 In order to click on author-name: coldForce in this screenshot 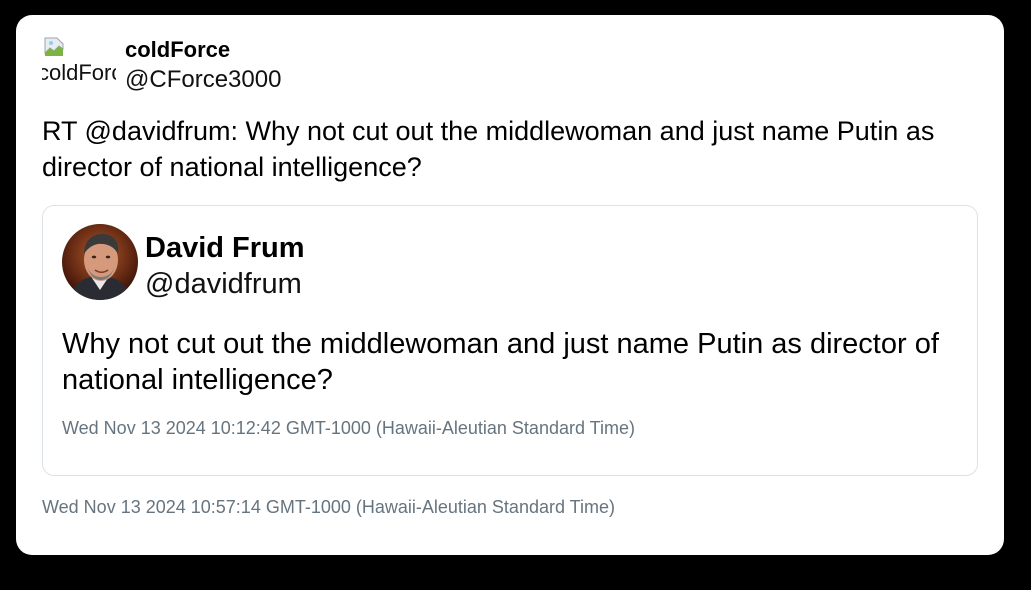, I will do `click(177, 50)`.